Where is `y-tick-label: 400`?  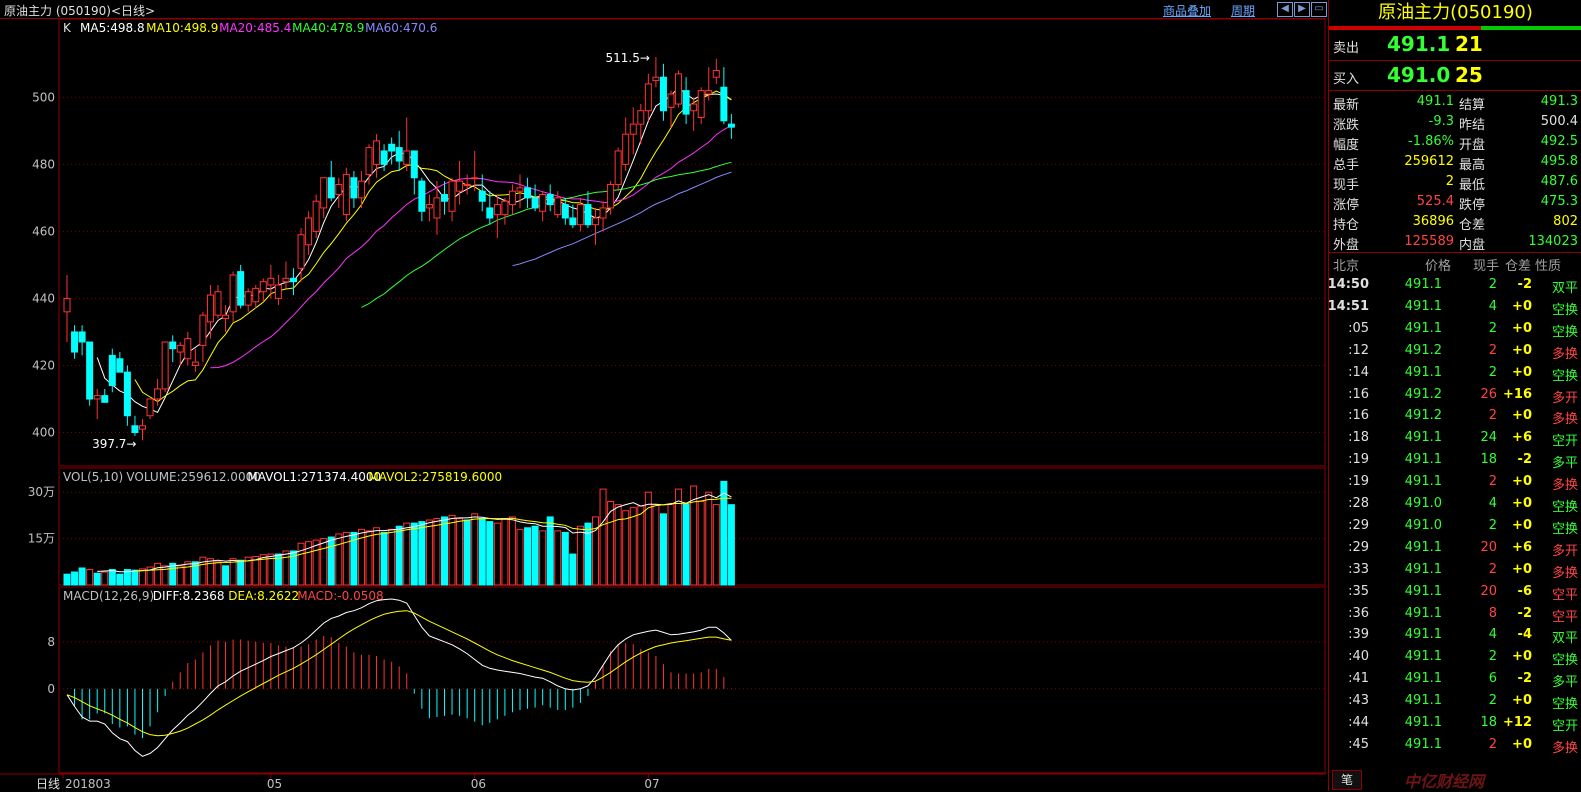 y-tick-label: 400 is located at coordinates (43, 432).